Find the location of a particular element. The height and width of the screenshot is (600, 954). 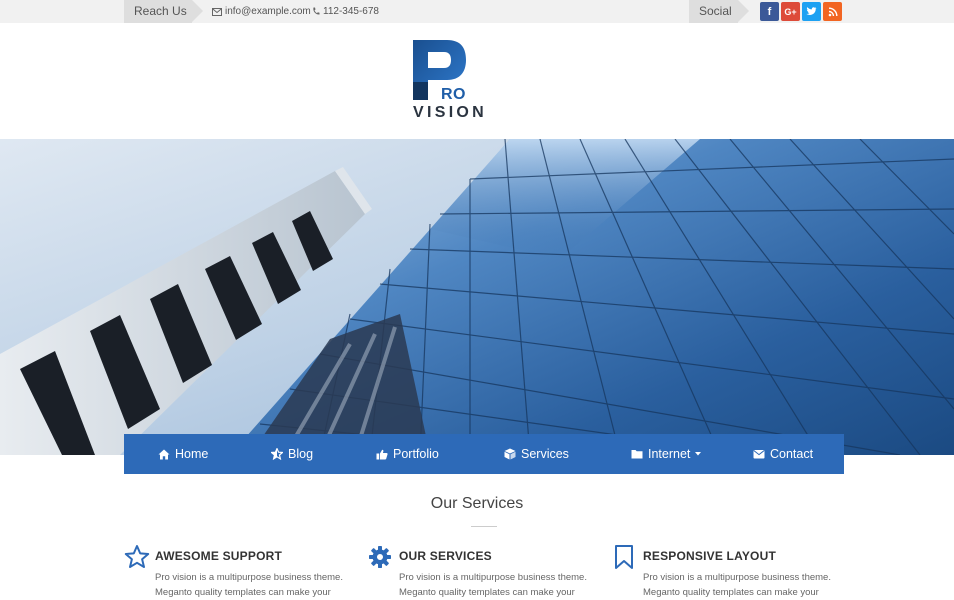

gear-icon is located at coordinates (380, 557).